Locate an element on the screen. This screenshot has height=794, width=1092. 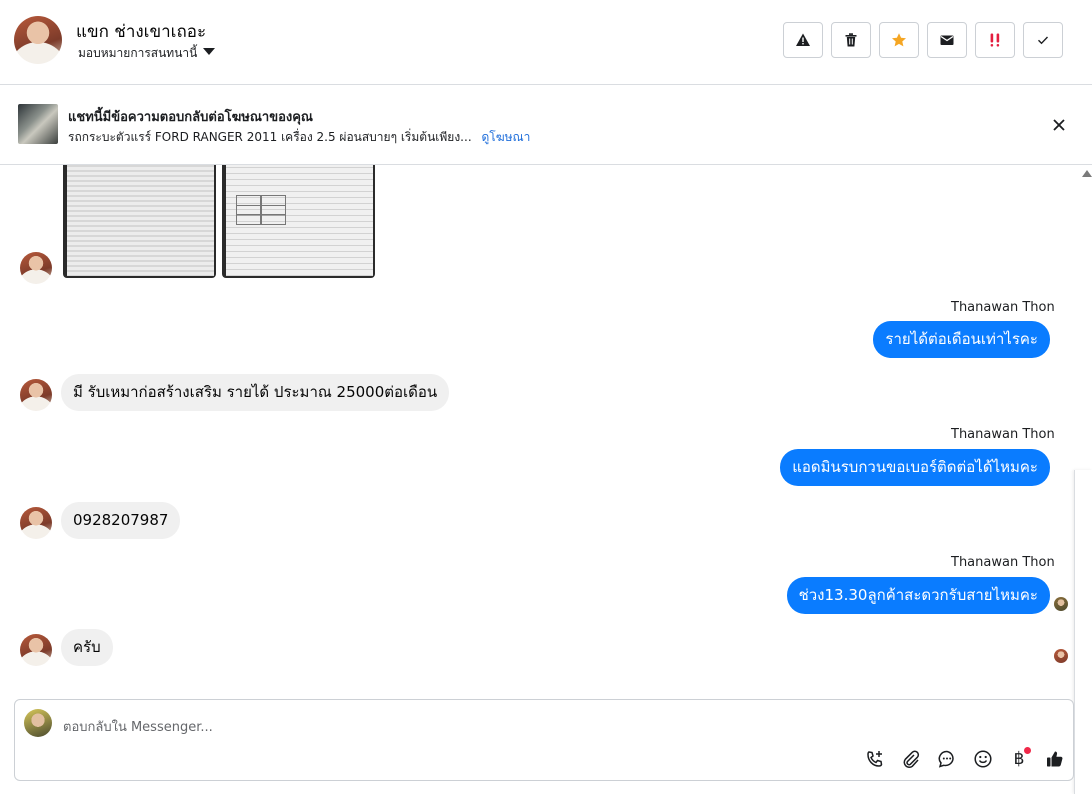
payment-button: ฿ is located at coordinates (1019, 759).